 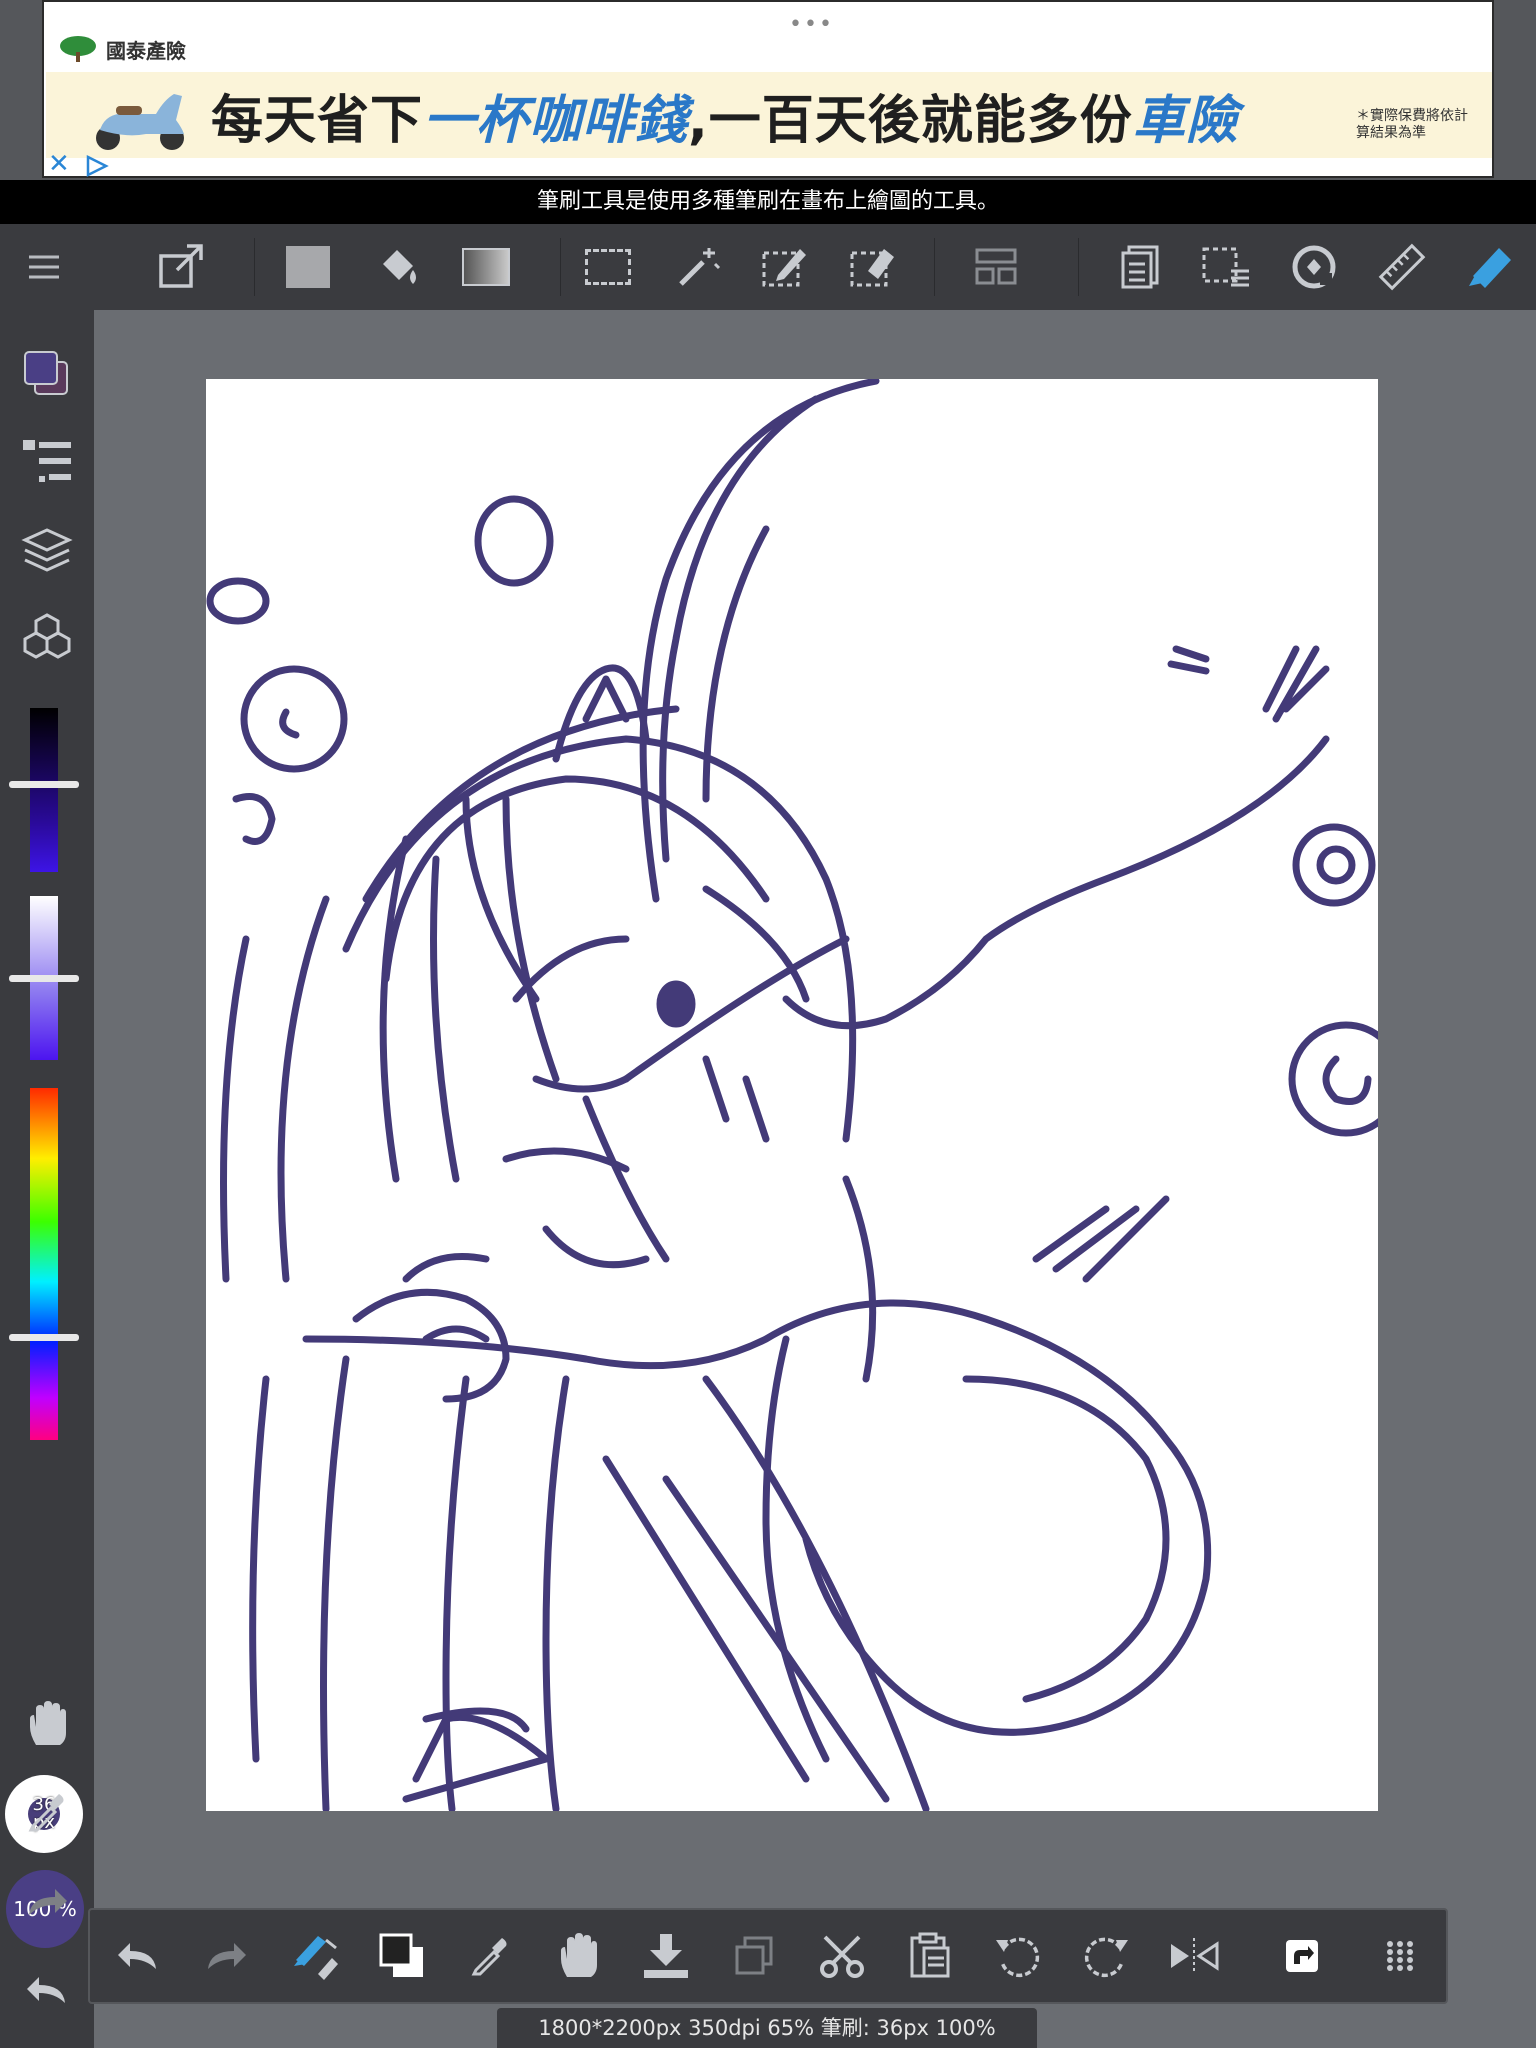 I want to click on open-icon, so click(x=1302, y=1956).